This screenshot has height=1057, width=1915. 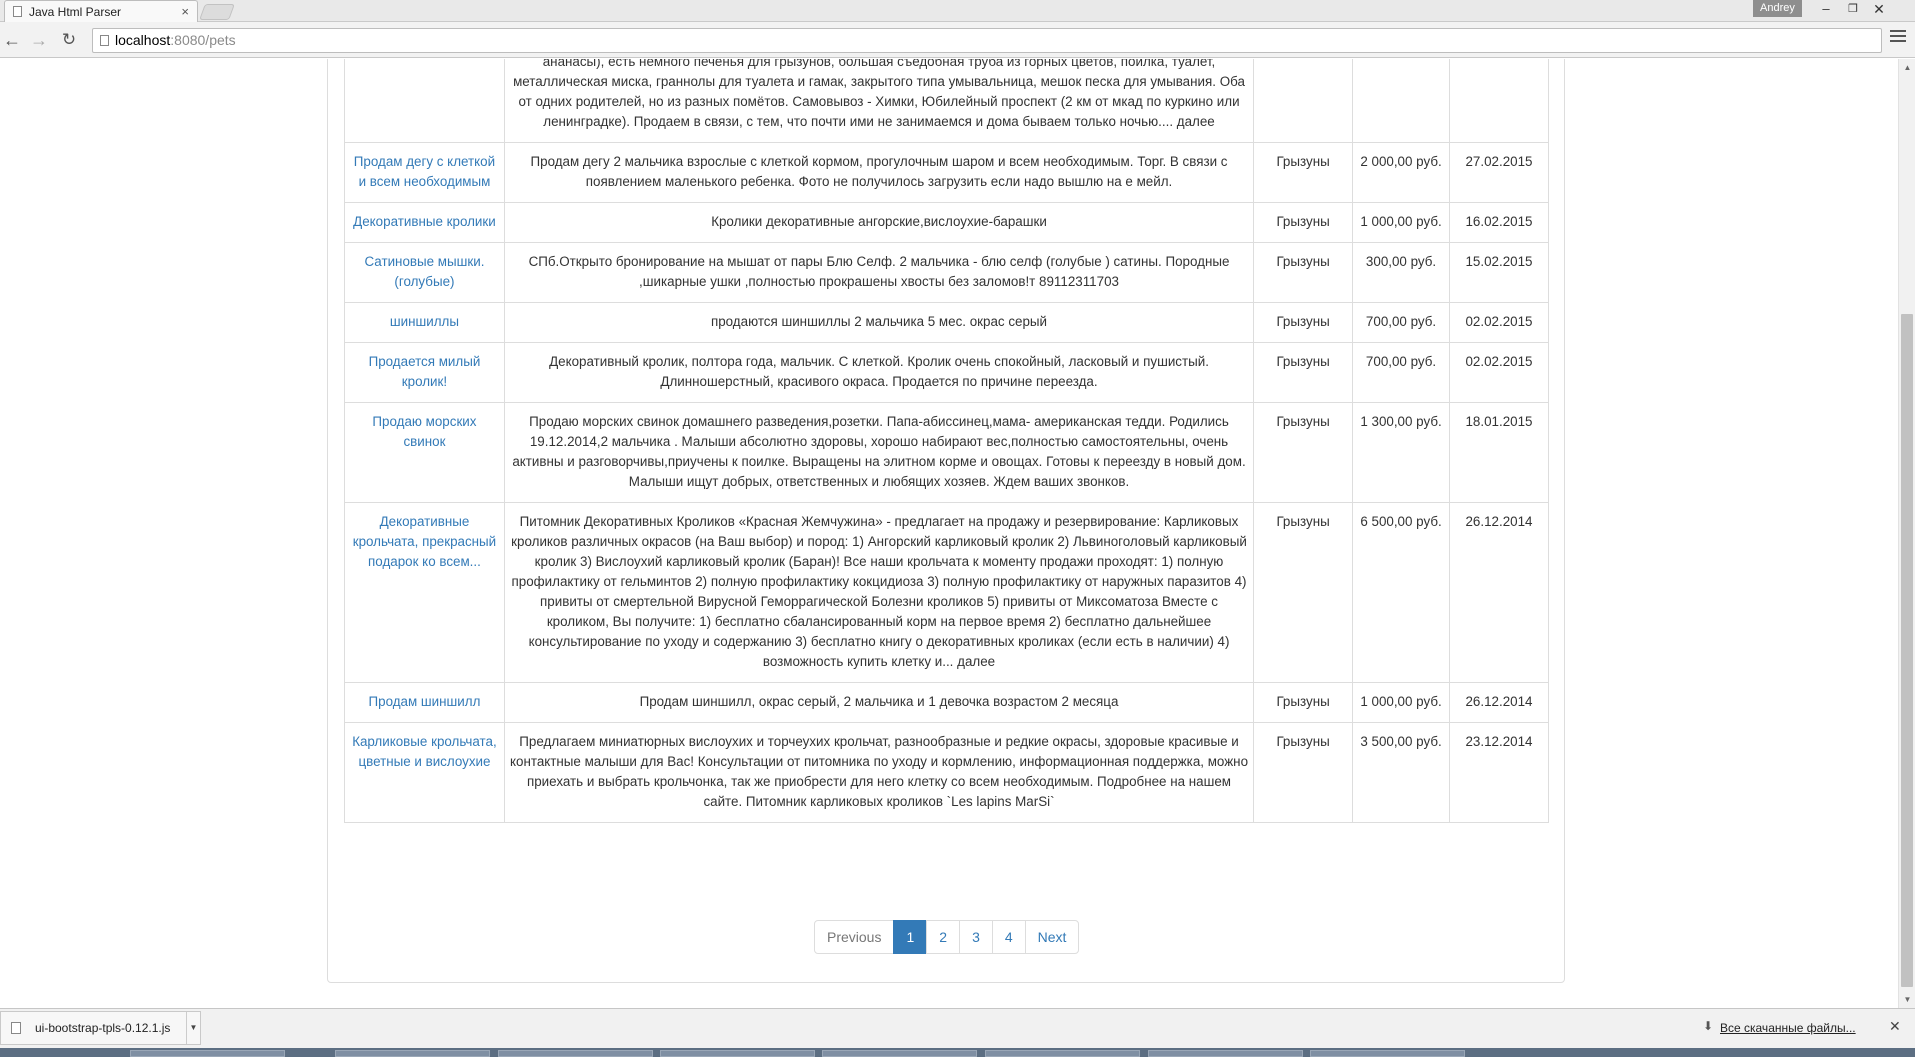 What do you see at coordinates (1401, 701) in the screenshot?
I see `pet-price: 1 000,00 руб.` at bounding box center [1401, 701].